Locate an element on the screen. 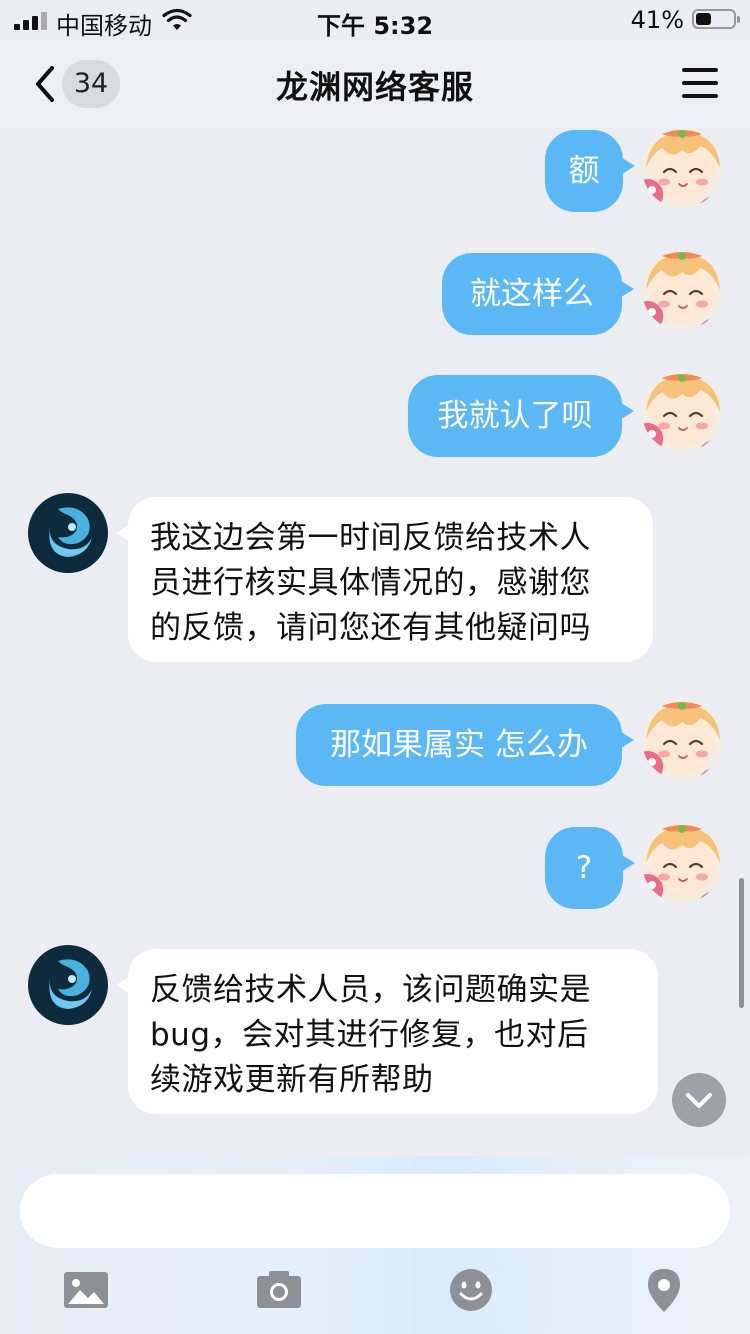  outgoing-message-bubble: 那如果属实 怎么办 is located at coordinates (465, 745).